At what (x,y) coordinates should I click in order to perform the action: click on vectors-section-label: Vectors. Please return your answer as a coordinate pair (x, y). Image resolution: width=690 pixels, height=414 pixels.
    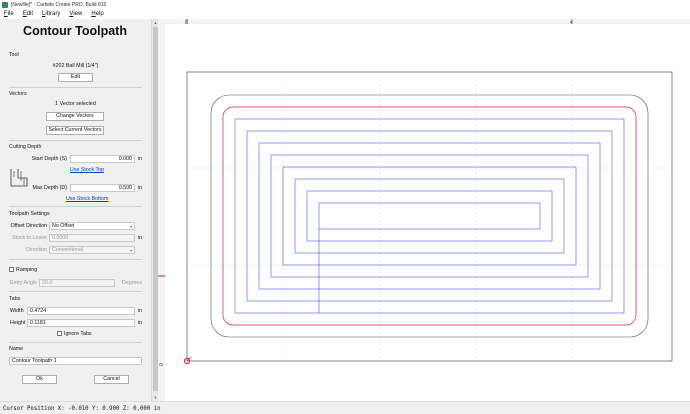
    Looking at the image, I should click on (18, 94).